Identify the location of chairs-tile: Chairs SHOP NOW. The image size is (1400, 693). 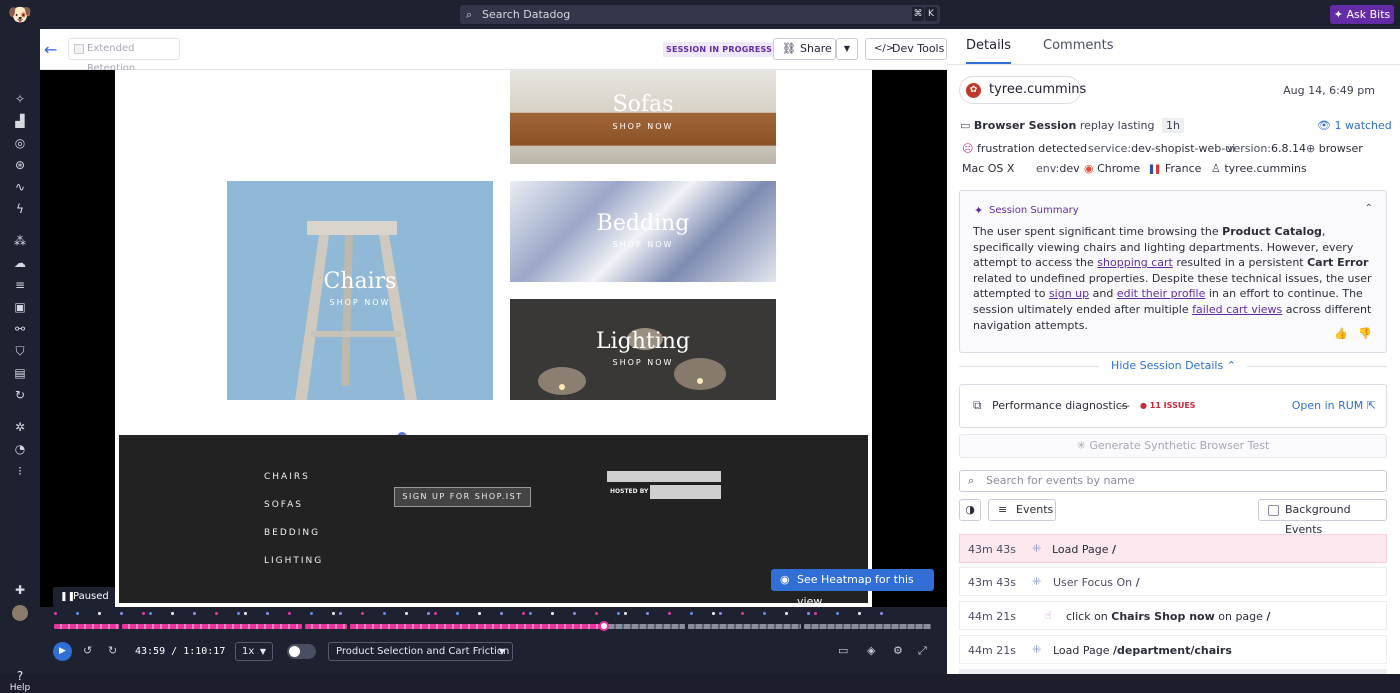
(360, 290).